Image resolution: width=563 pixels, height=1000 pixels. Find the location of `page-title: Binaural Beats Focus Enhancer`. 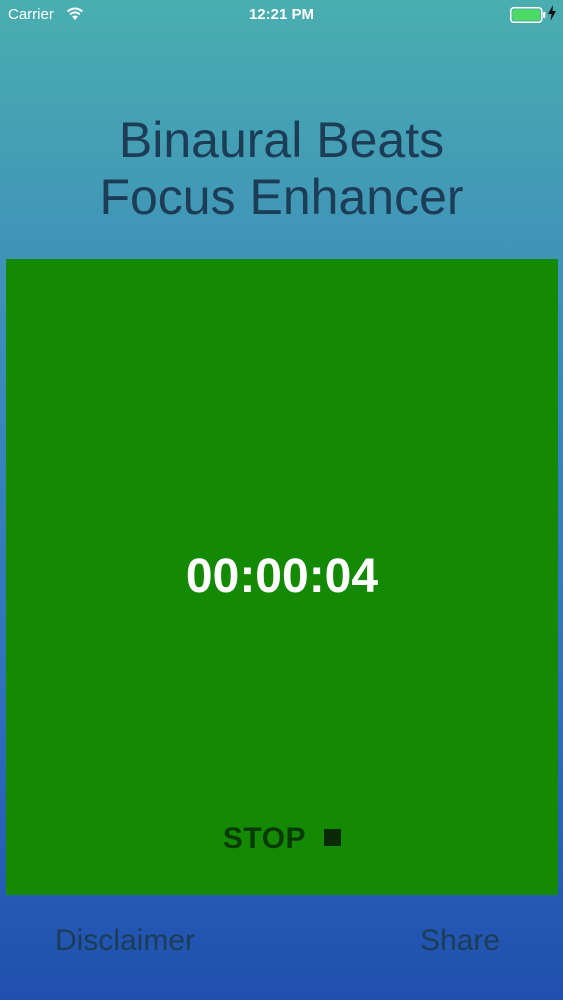

page-title: Binaural Beats Focus Enhancer is located at coordinates (281, 169).